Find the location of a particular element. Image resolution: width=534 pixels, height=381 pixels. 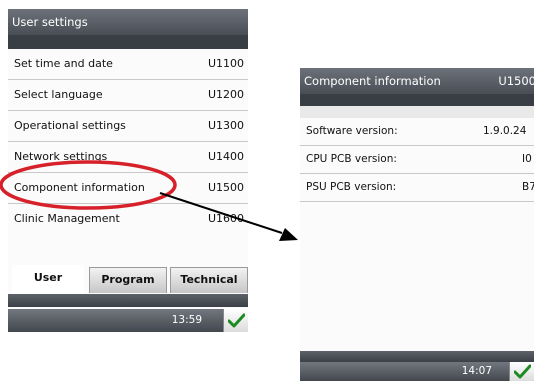

screen-title-bar: Component information U1500 is located at coordinates (417, 81).